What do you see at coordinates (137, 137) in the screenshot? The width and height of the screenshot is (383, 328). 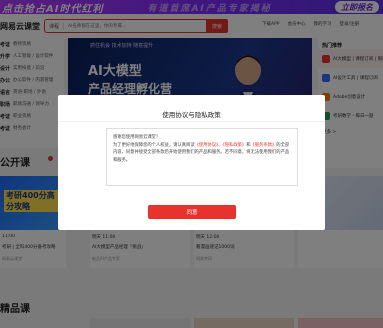 I see `policy-intro: 感谢您使用网易云课堂！` at bounding box center [137, 137].